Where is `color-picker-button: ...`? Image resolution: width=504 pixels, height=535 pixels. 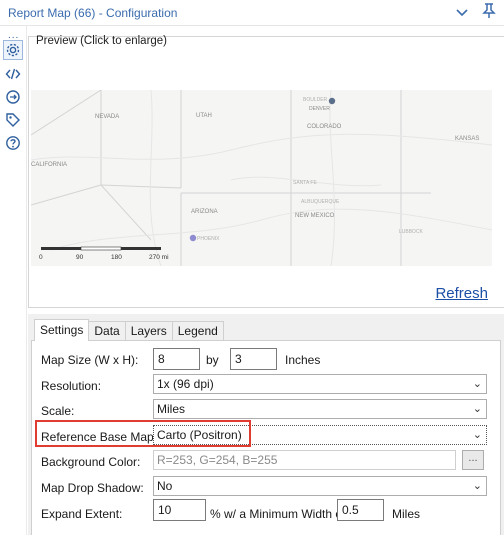 color-picker-button: ... is located at coordinates (473, 460).